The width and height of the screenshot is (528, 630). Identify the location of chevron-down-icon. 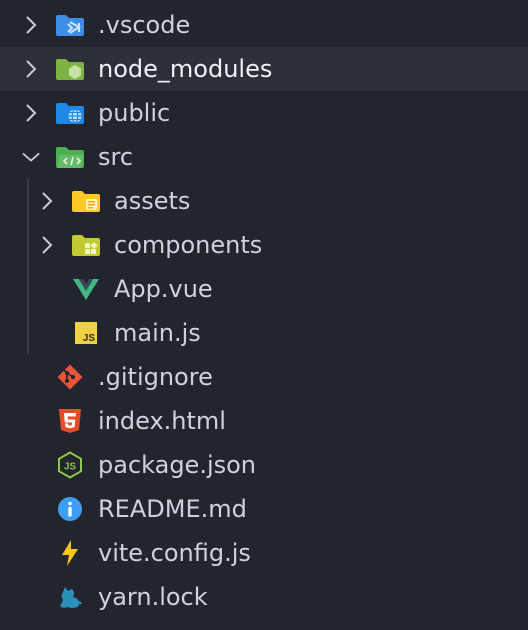
(31, 157).